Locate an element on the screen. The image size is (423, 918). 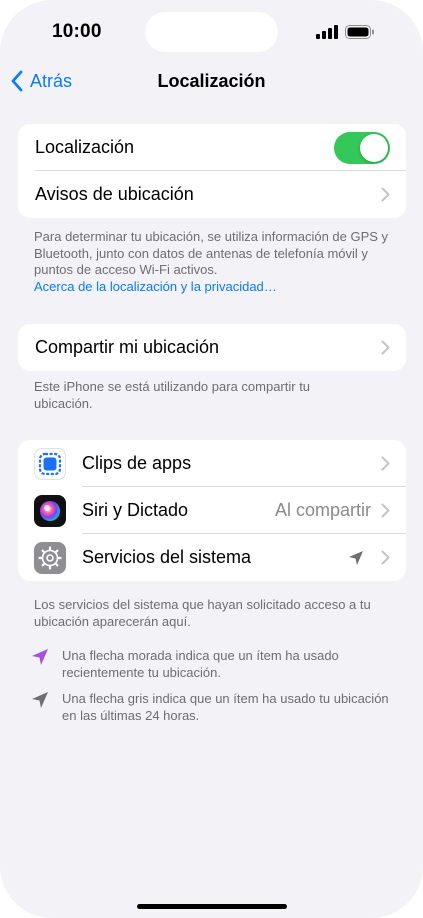
location-settings-group: Localización Avisos de ubicación is located at coordinates (212, 171).